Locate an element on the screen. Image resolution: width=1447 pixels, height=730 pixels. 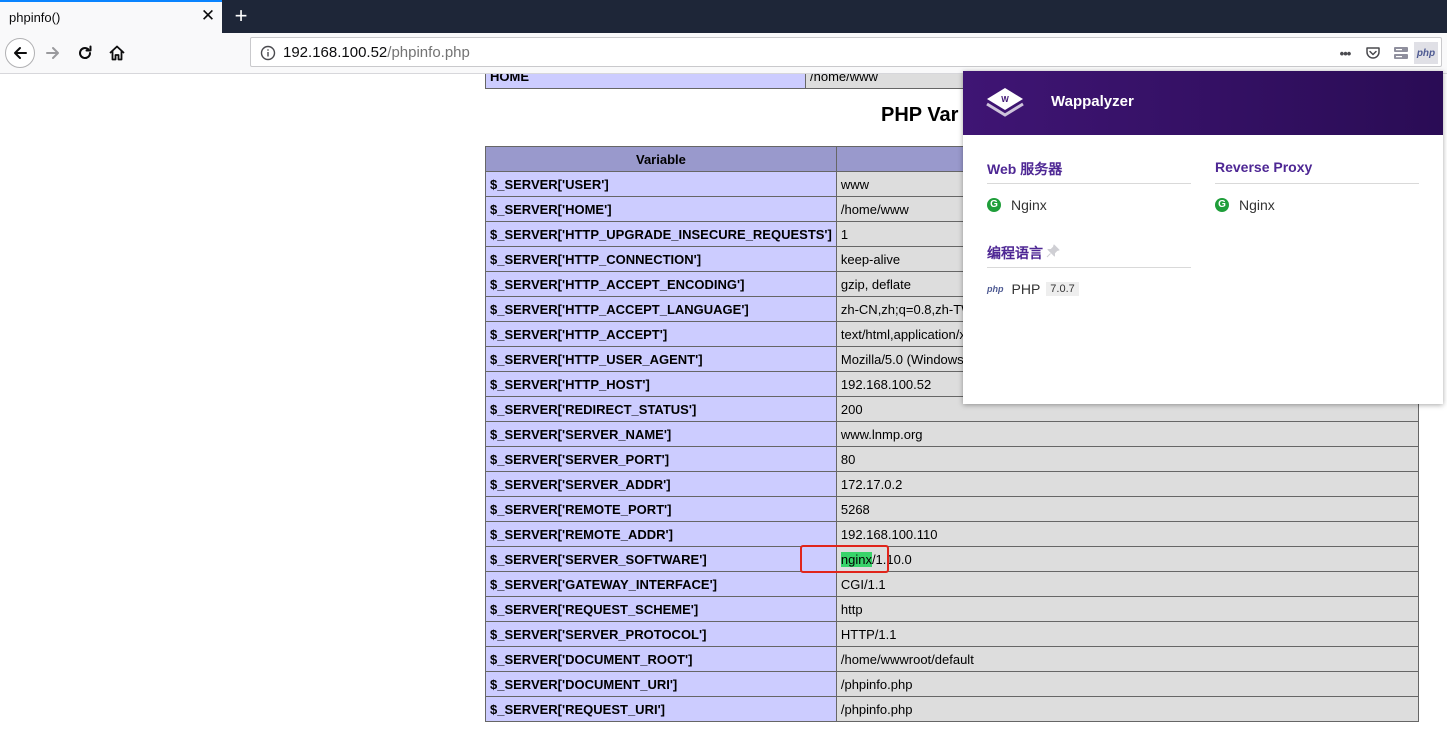
pocket-shape-icon is located at coordinates (1373, 53).